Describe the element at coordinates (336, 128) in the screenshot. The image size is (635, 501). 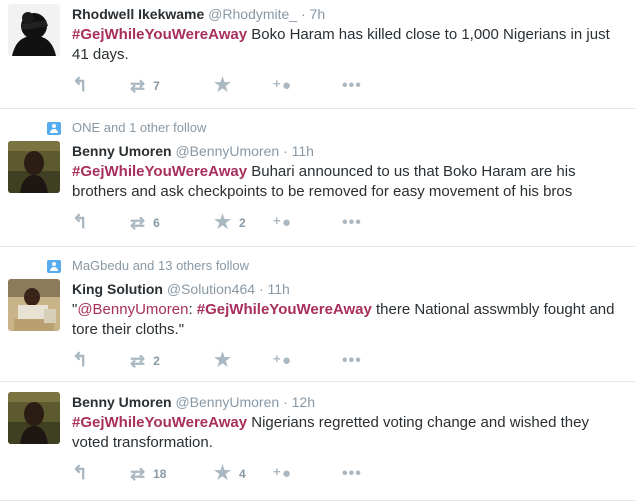
I see `follow-context: ONE and 1 other follow` at that location.